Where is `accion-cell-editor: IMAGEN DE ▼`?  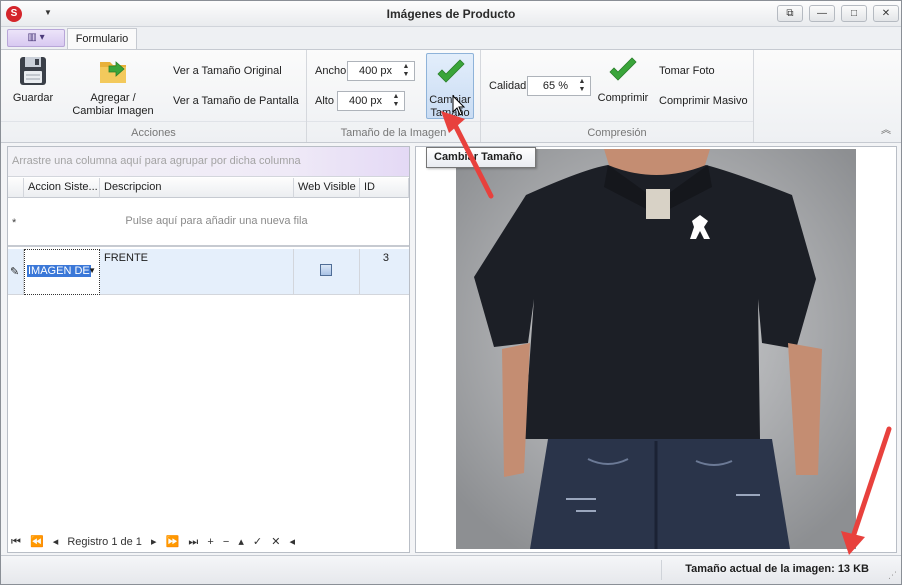
accion-cell-editor: IMAGEN DE ▼ is located at coordinates (62, 272).